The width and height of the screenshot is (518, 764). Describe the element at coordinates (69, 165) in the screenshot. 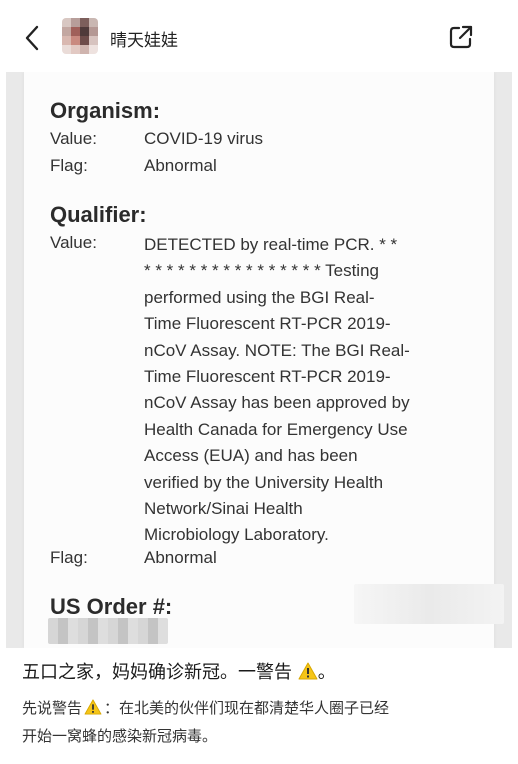

I see `organism-flag-label: Flag:` at that location.